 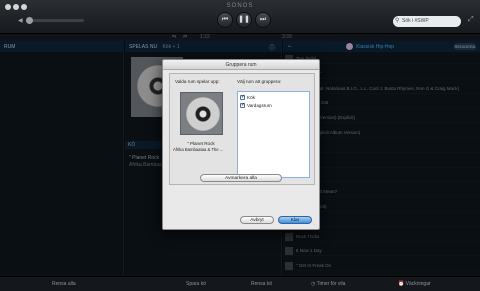 I want to click on volume-icon: ◀, so click(x=20, y=21).